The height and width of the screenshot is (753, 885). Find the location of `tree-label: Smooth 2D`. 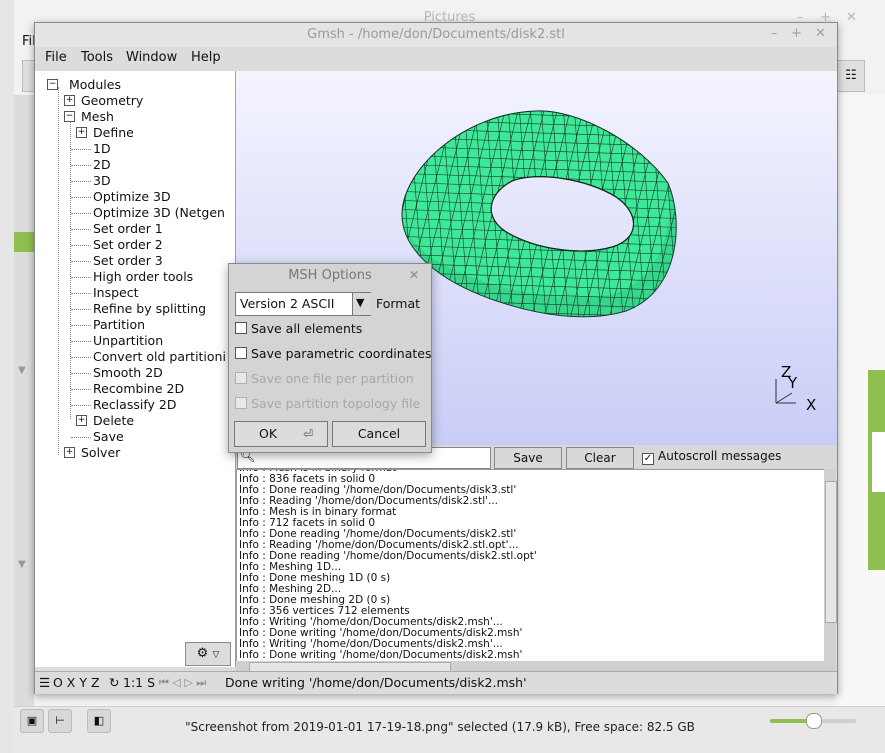

tree-label: Smooth 2D is located at coordinates (128, 372).